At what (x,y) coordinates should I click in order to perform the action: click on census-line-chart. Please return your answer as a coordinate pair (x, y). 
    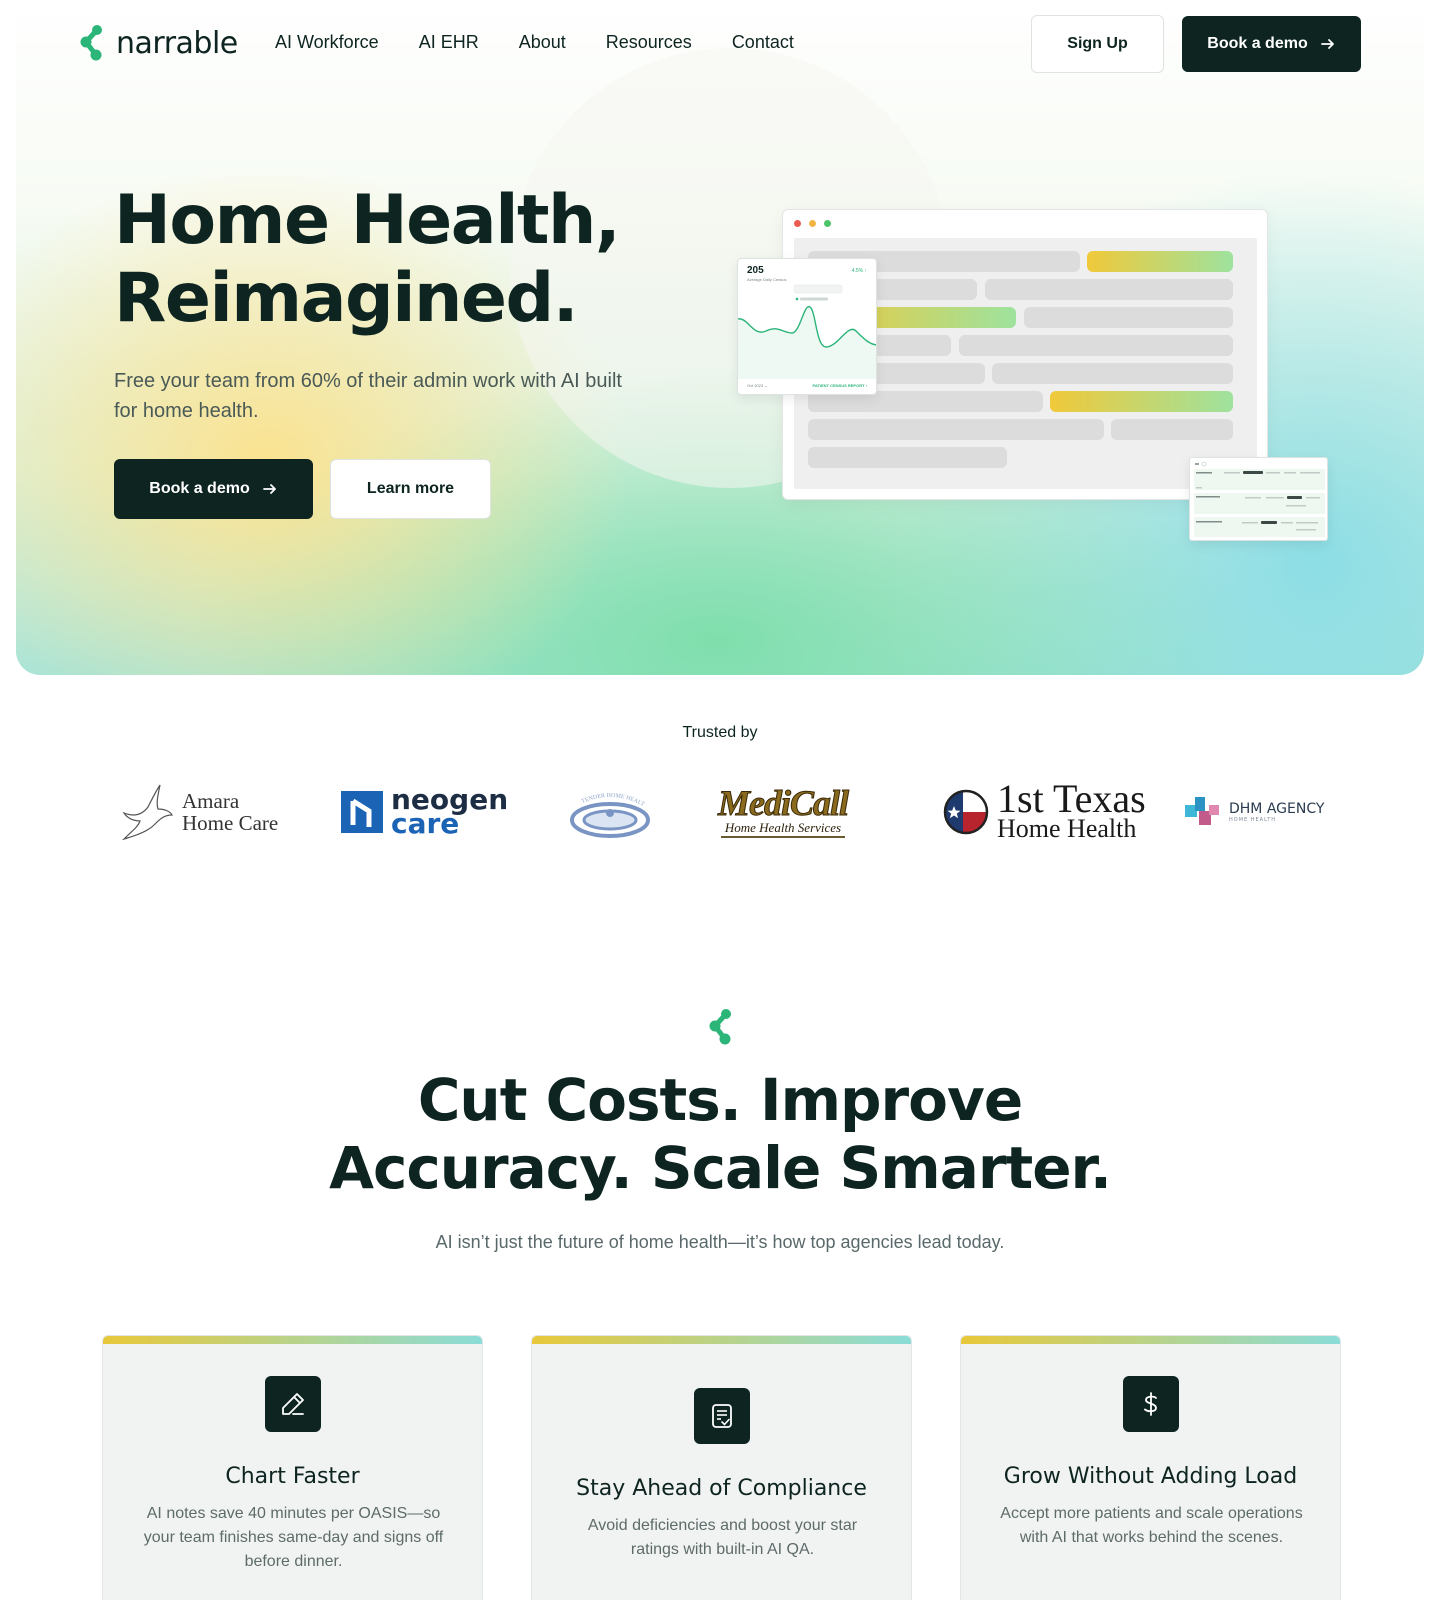
    Looking at the image, I should click on (807, 331).